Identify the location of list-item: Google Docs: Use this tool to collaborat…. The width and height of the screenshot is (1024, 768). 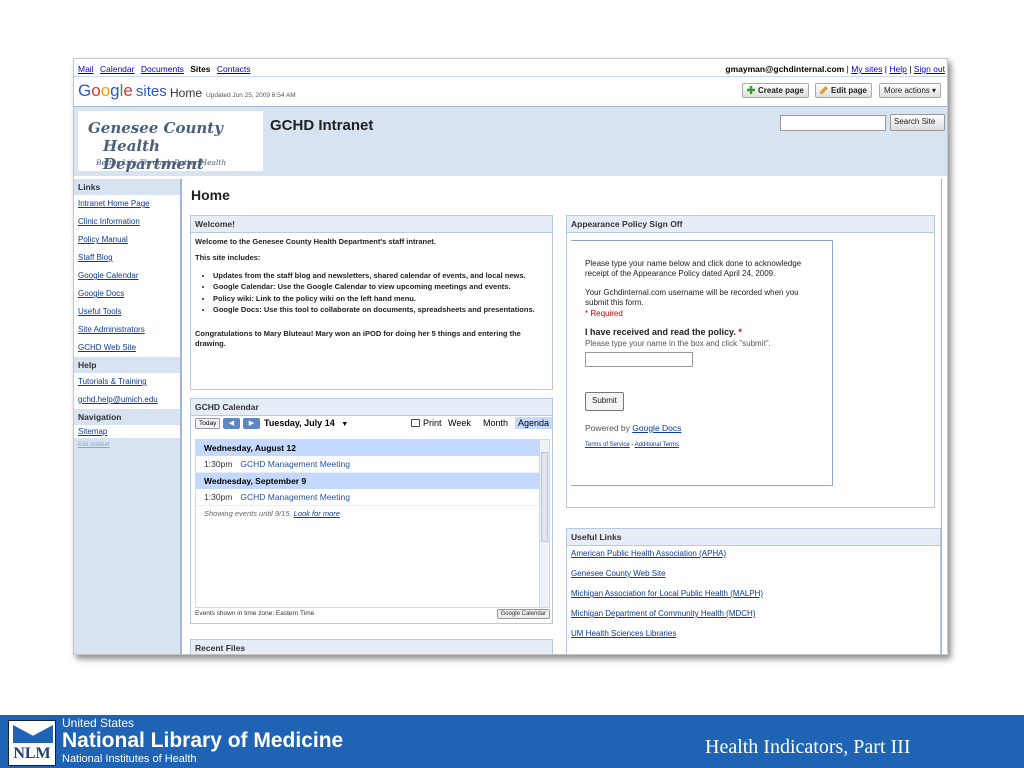
(380, 310).